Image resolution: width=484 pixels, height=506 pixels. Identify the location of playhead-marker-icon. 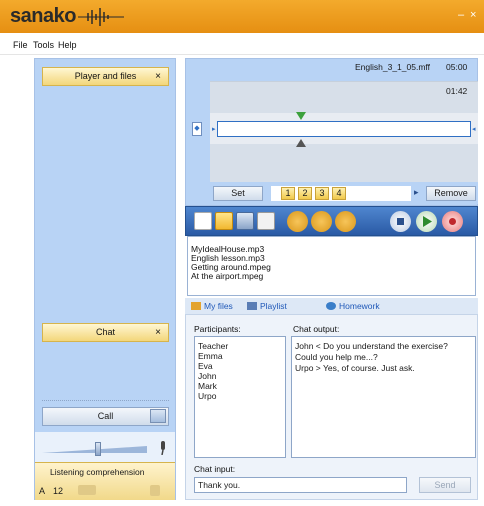
(301, 116).